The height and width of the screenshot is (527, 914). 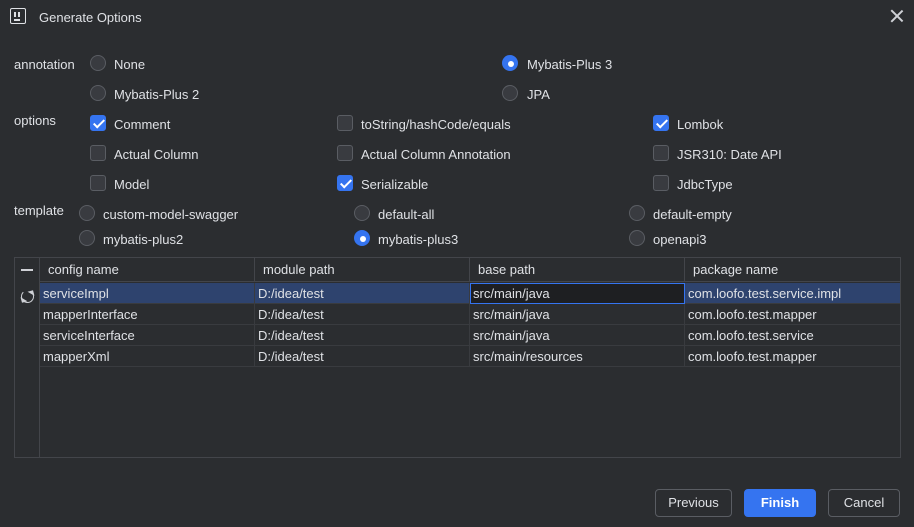 I want to click on refresh-icon, so click(x=27, y=296).